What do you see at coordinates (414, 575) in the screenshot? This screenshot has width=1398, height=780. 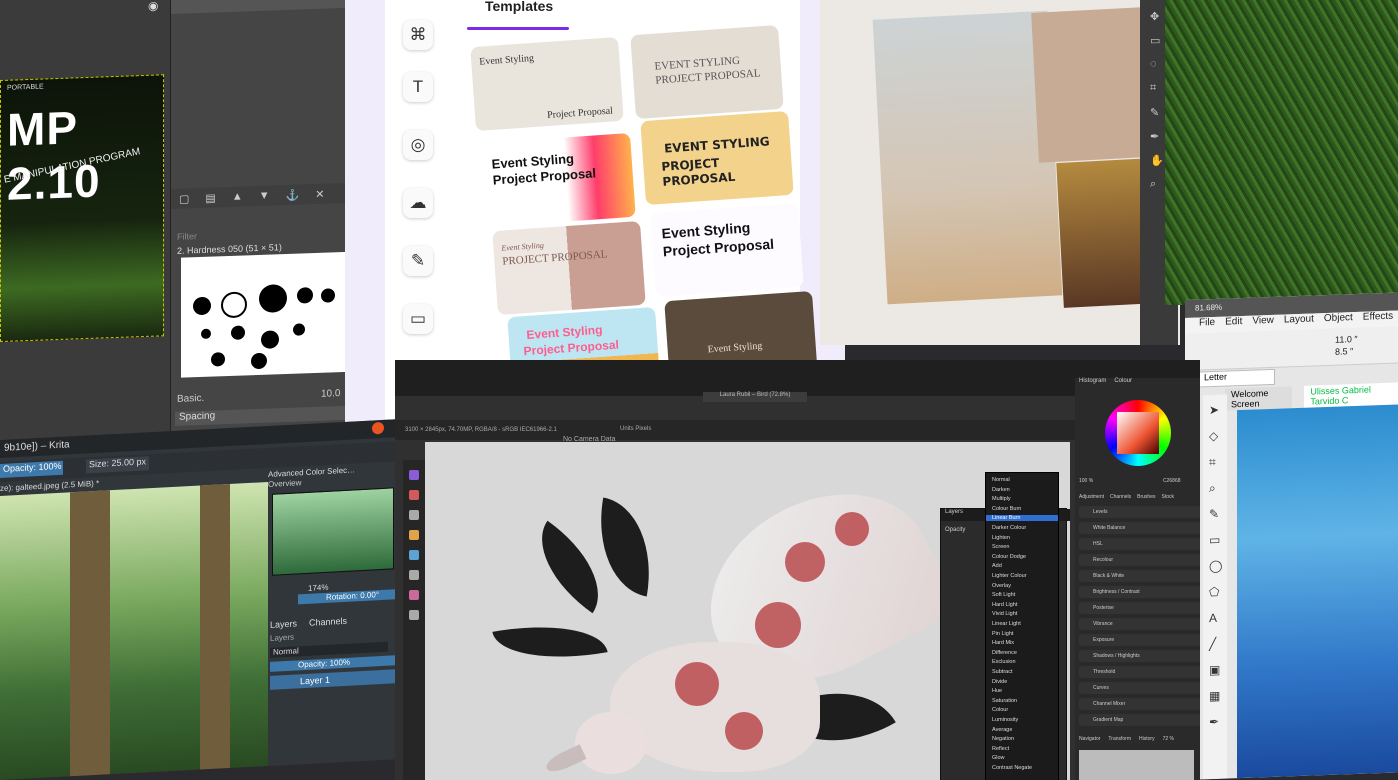 I see `text-tool-icon` at bounding box center [414, 575].